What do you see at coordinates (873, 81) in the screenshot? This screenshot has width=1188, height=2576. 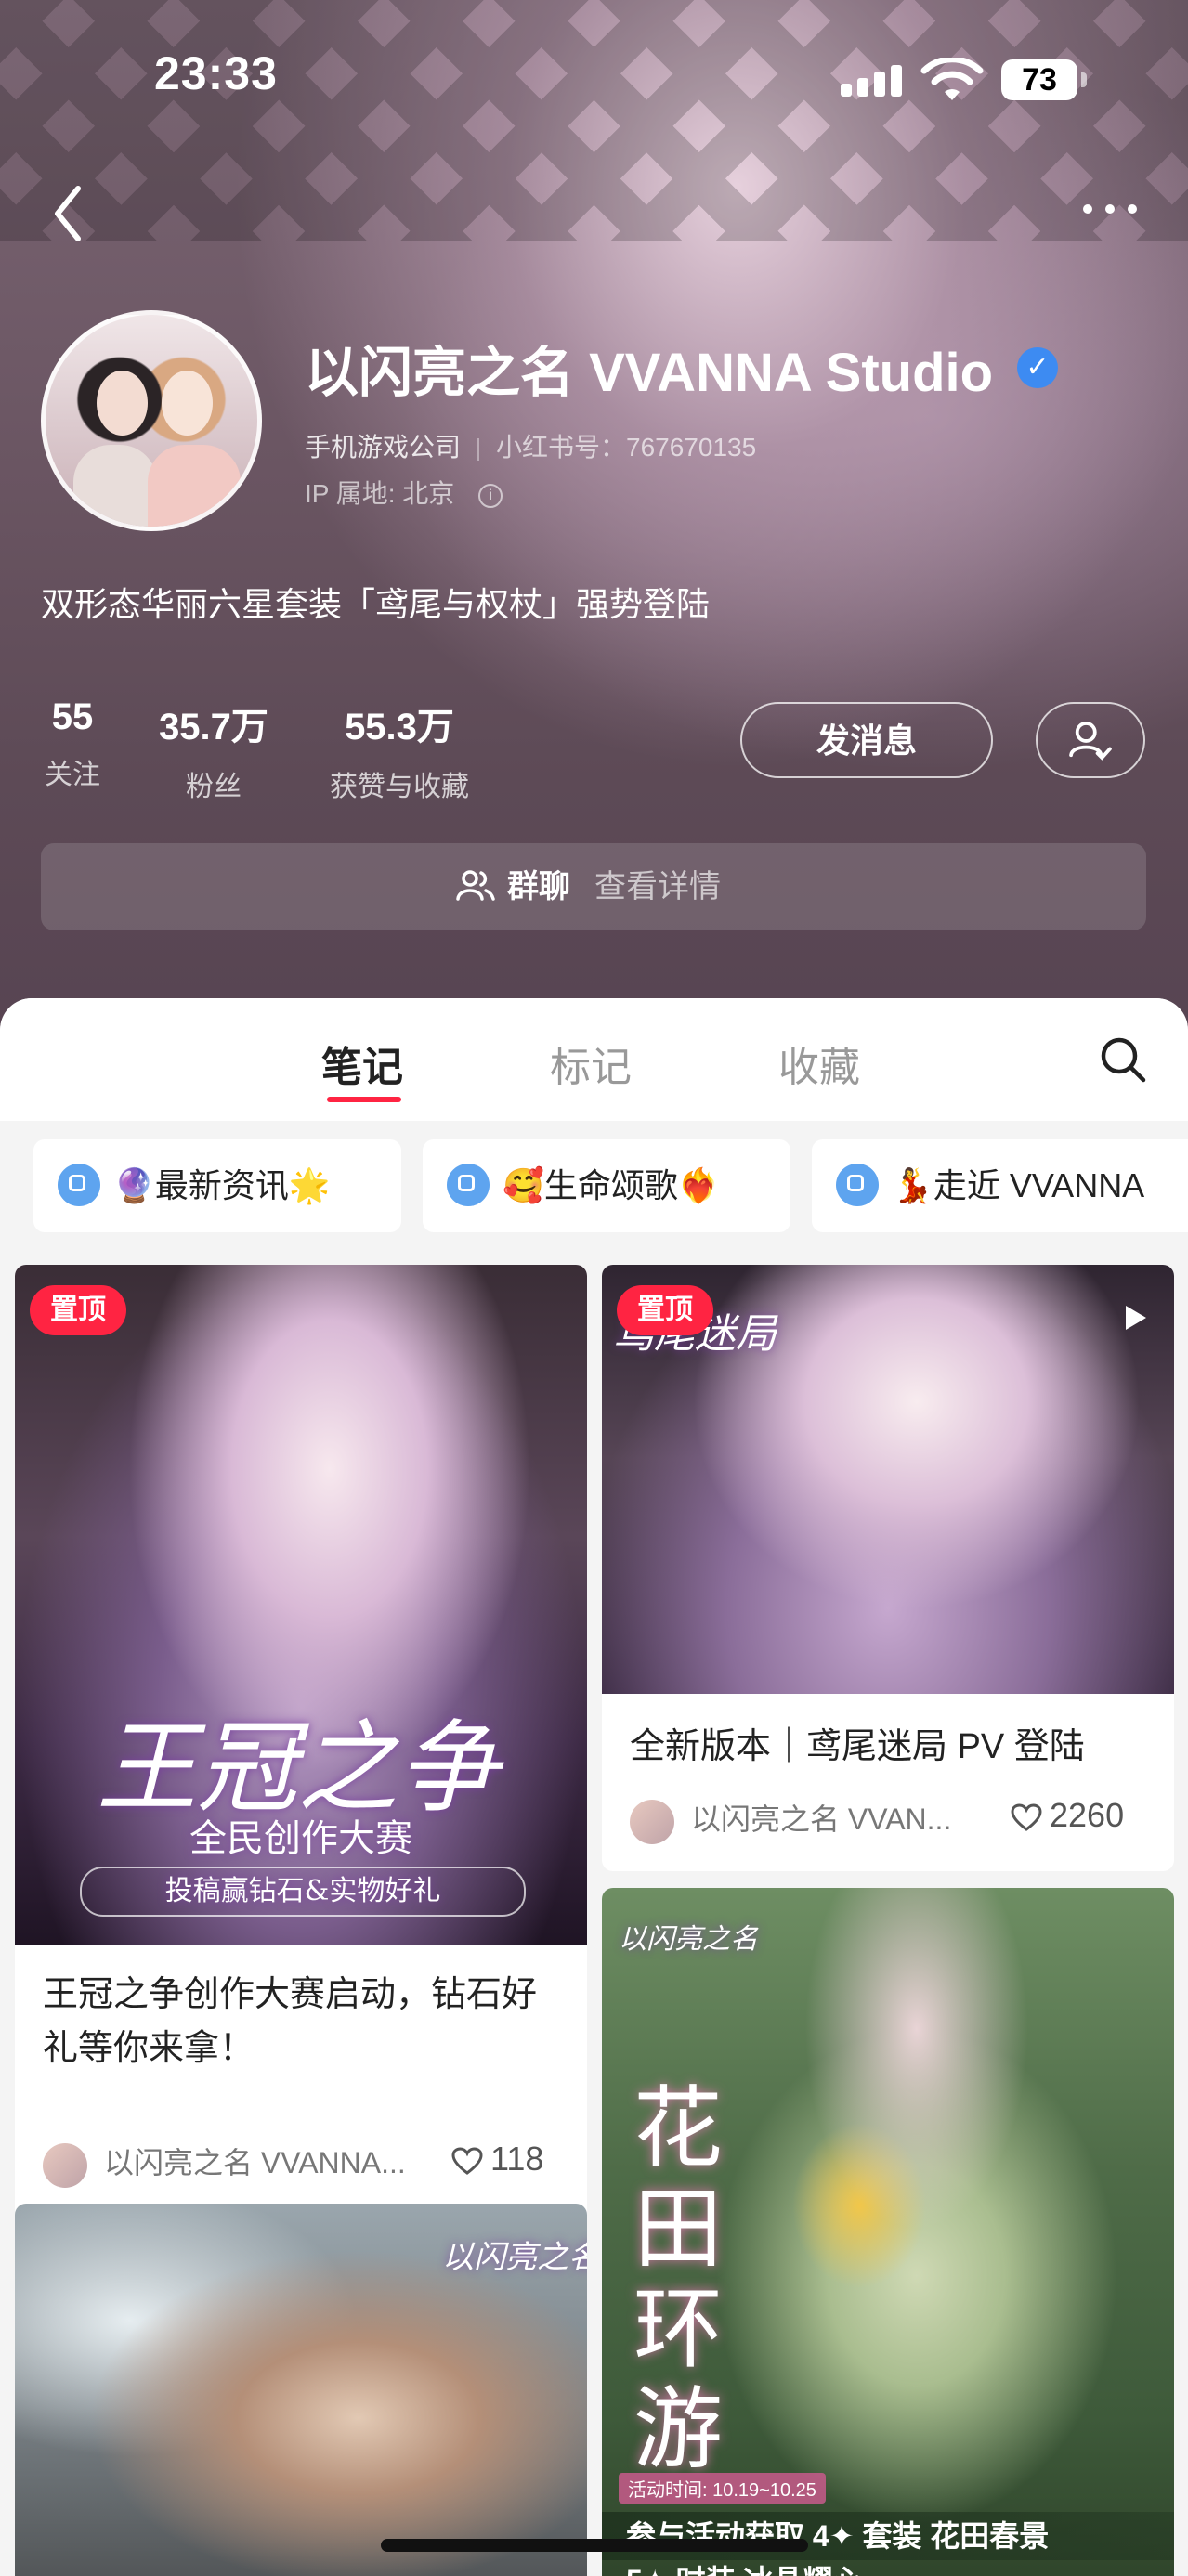 I see `signal-icon` at bounding box center [873, 81].